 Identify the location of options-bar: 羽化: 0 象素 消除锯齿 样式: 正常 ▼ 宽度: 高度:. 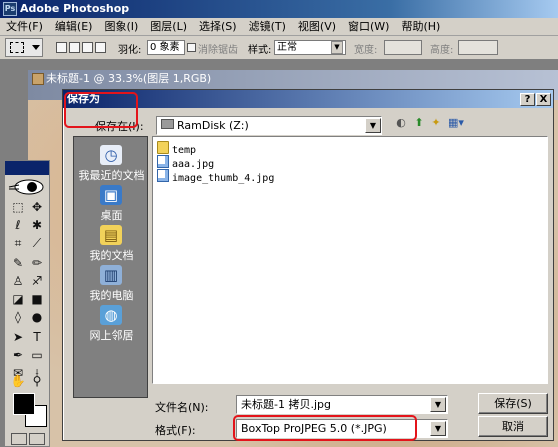
(279, 48).